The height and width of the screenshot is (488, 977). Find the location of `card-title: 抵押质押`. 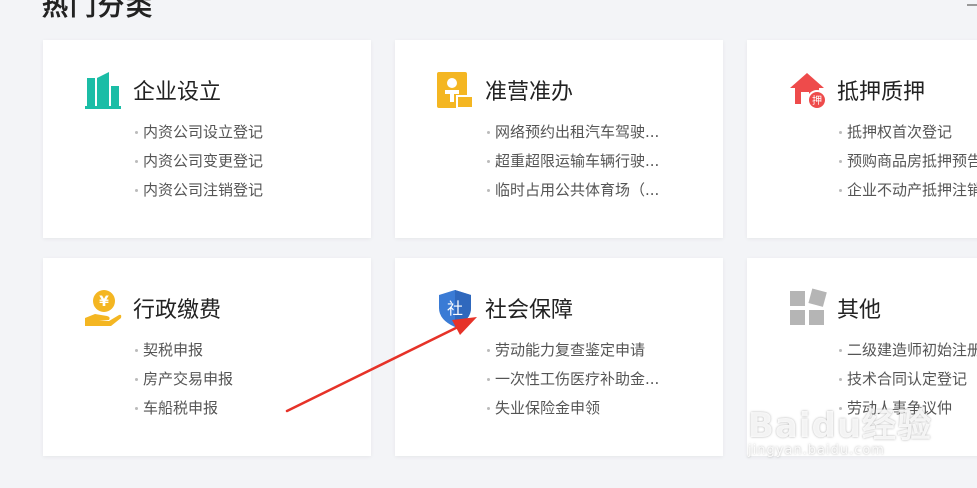

card-title: 抵押质押 is located at coordinates (881, 92).